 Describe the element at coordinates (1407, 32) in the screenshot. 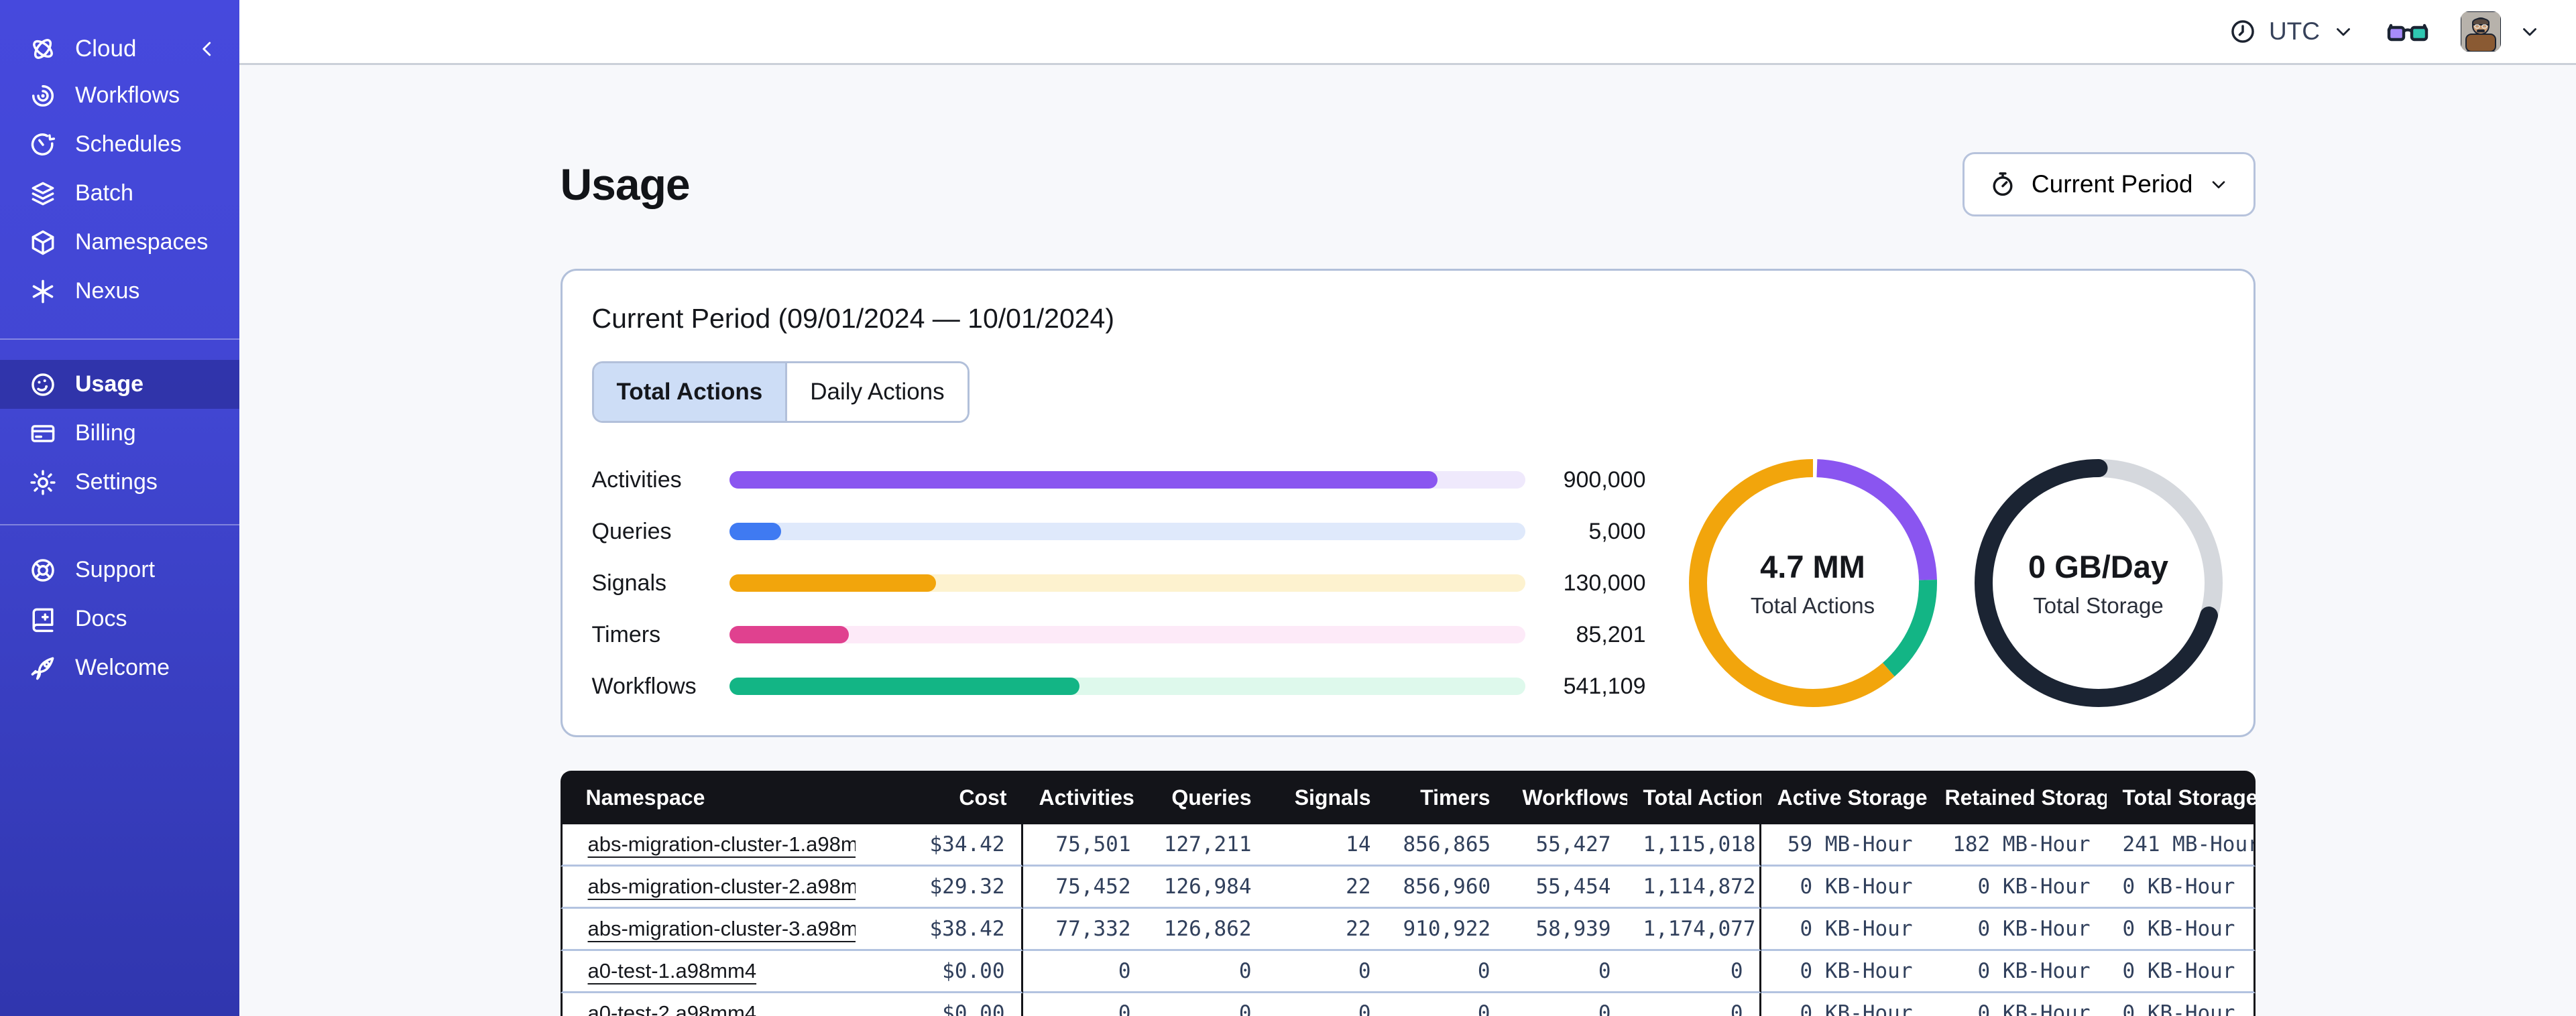

I see `topbar: UTC` at that location.